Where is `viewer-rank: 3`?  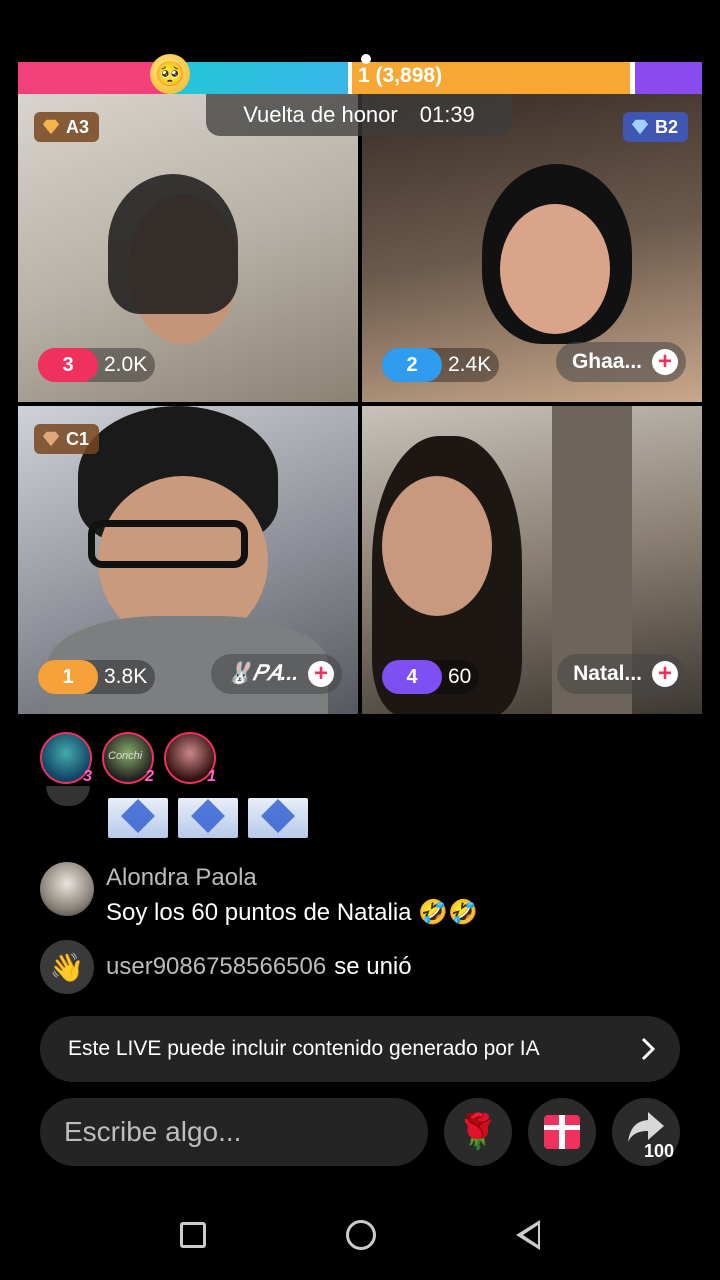 viewer-rank: 3 is located at coordinates (87, 776).